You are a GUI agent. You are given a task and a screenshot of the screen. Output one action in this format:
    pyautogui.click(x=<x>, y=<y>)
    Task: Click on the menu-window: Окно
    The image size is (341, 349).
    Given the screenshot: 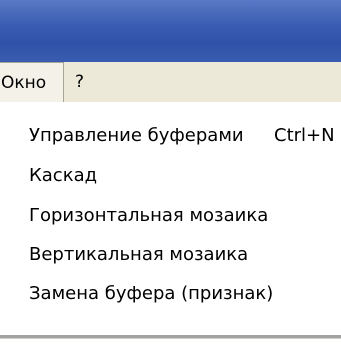 What is the action you would take?
    pyautogui.click(x=32, y=82)
    